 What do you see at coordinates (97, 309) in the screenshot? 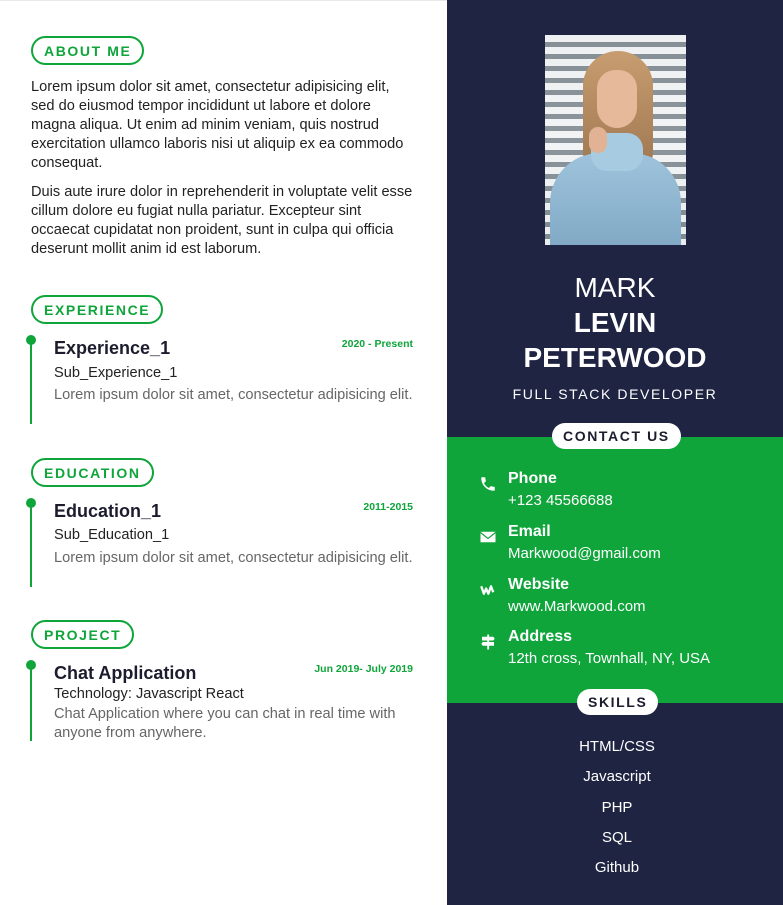
I see `experience-heading: EXPERIENCE` at bounding box center [97, 309].